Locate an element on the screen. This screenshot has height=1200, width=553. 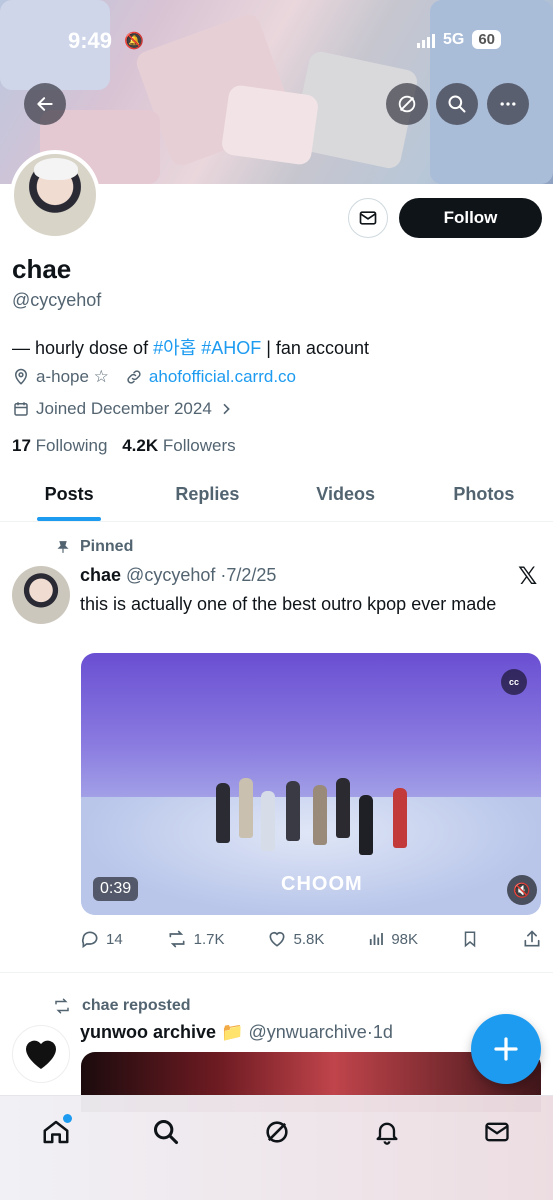
profile-avatar is located at coordinates (55, 195).